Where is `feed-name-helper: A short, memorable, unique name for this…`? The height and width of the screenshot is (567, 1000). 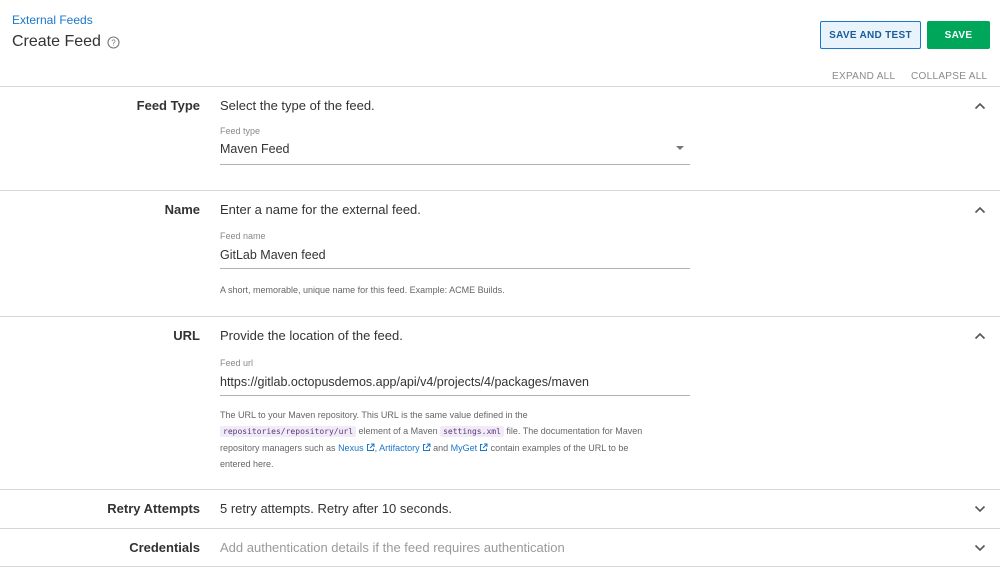
feed-name-helper: A short, memorable, unique name for this… is located at coordinates (362, 290).